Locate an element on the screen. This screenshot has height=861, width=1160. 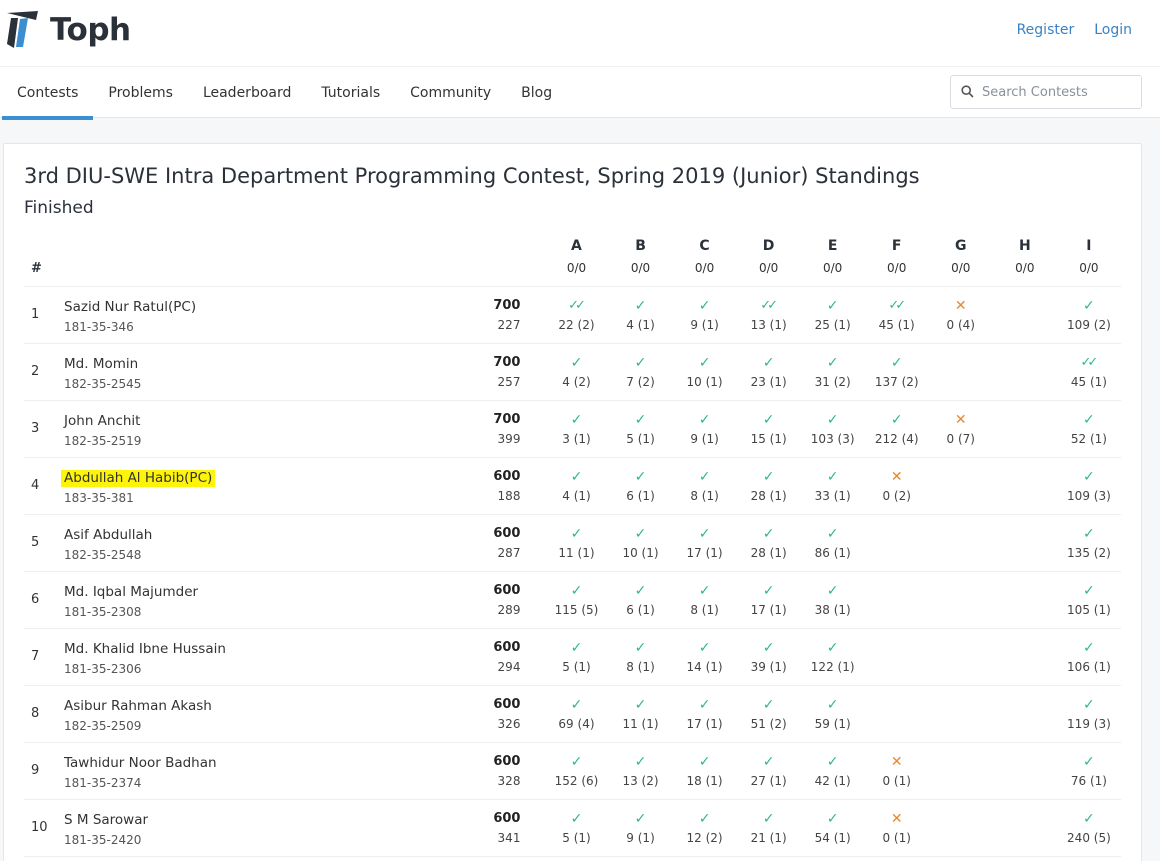
problem-header-c: C 0/0 is located at coordinates (704, 258).